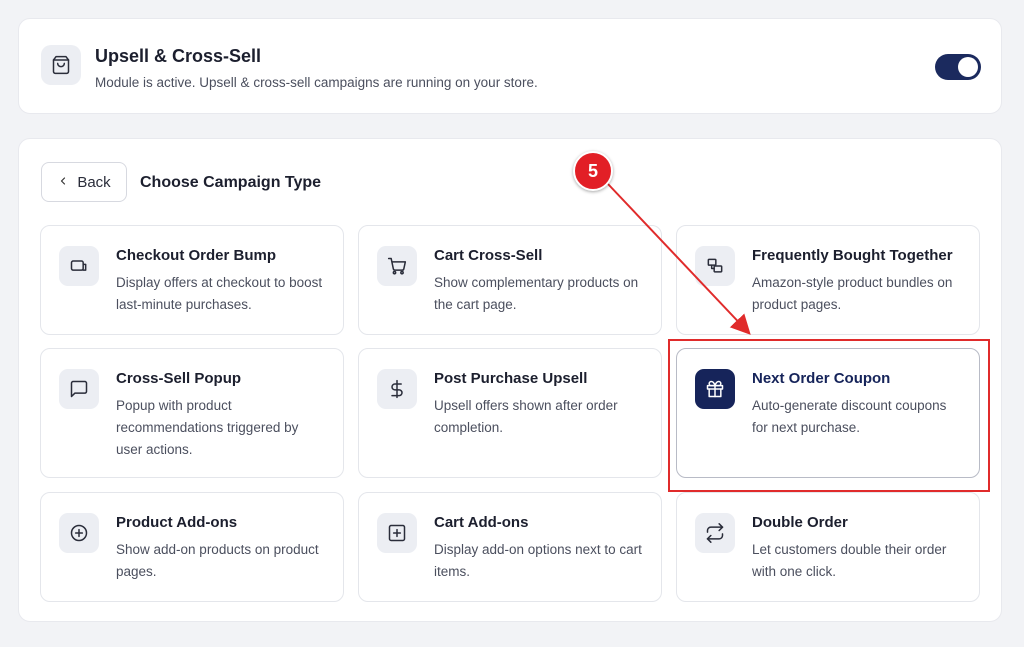 The width and height of the screenshot is (1024, 647). Describe the element at coordinates (63, 182) in the screenshot. I see `chevron-left-icon` at that location.